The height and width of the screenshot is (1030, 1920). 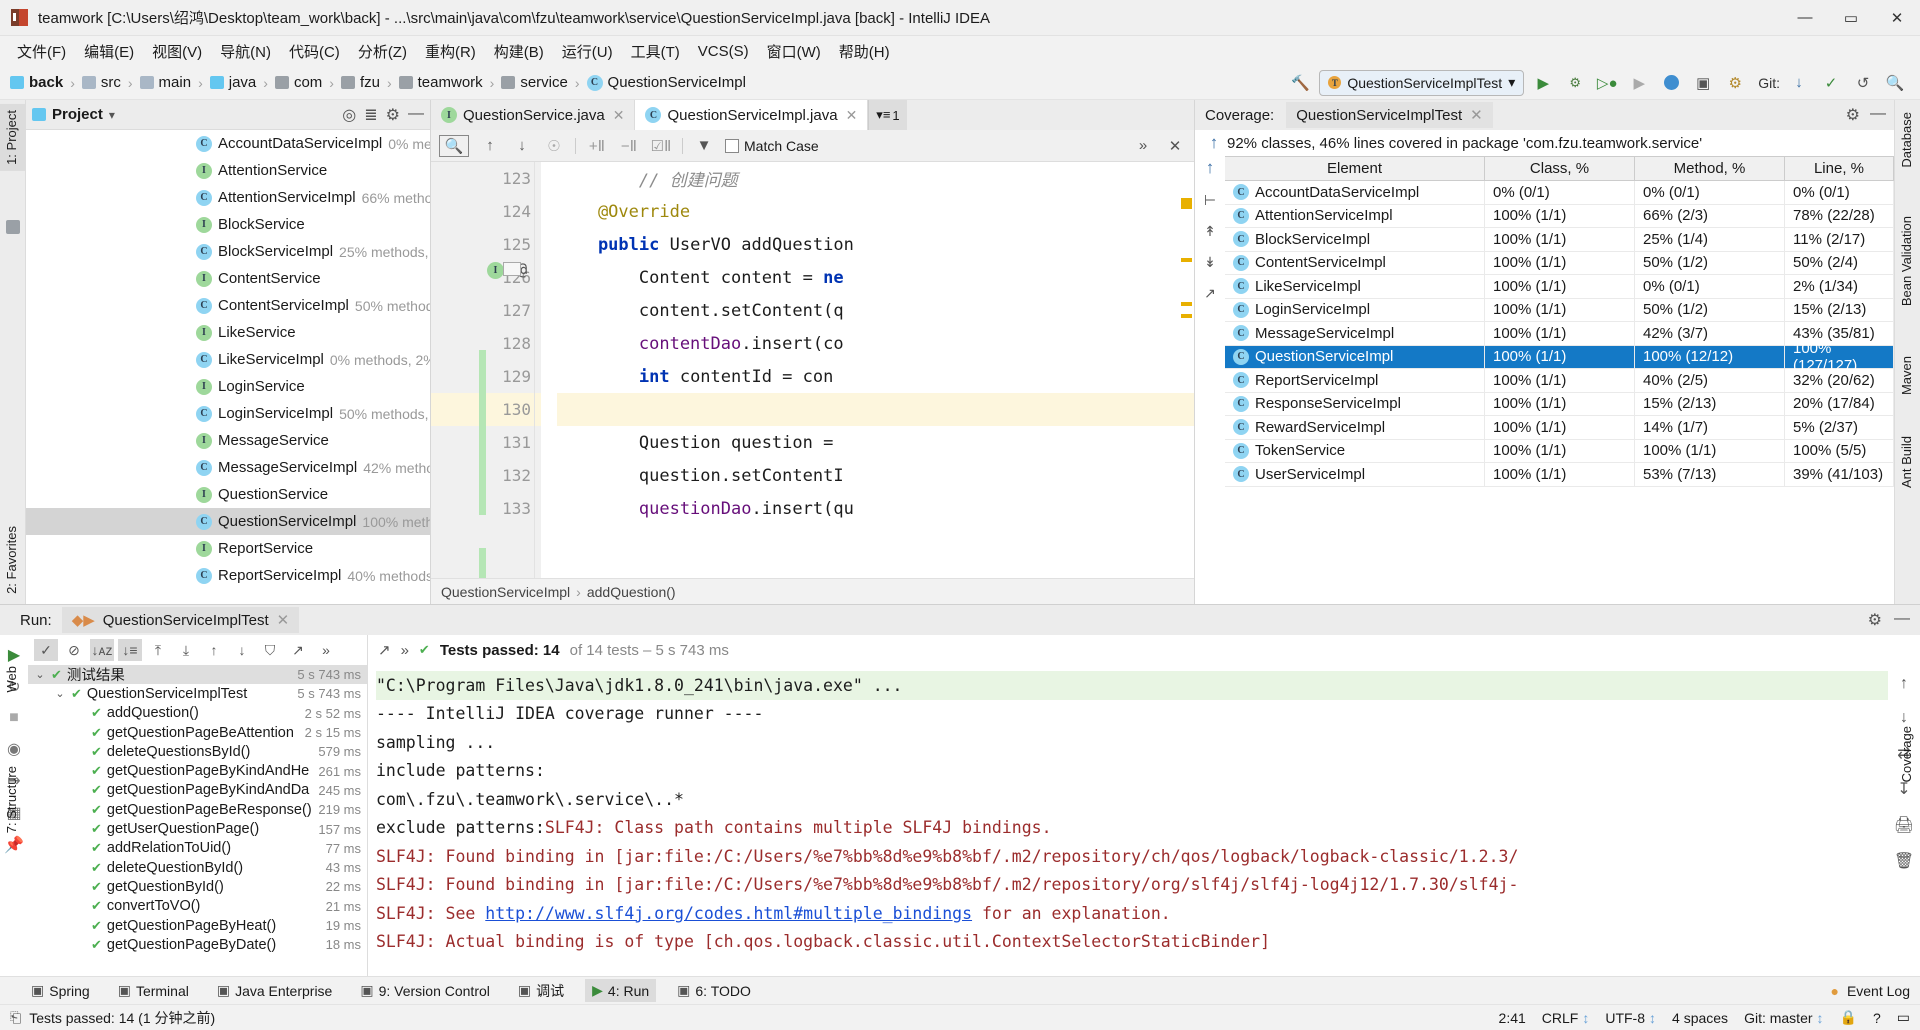 I want to click on menu-file: 文件(F), so click(x=41, y=51).